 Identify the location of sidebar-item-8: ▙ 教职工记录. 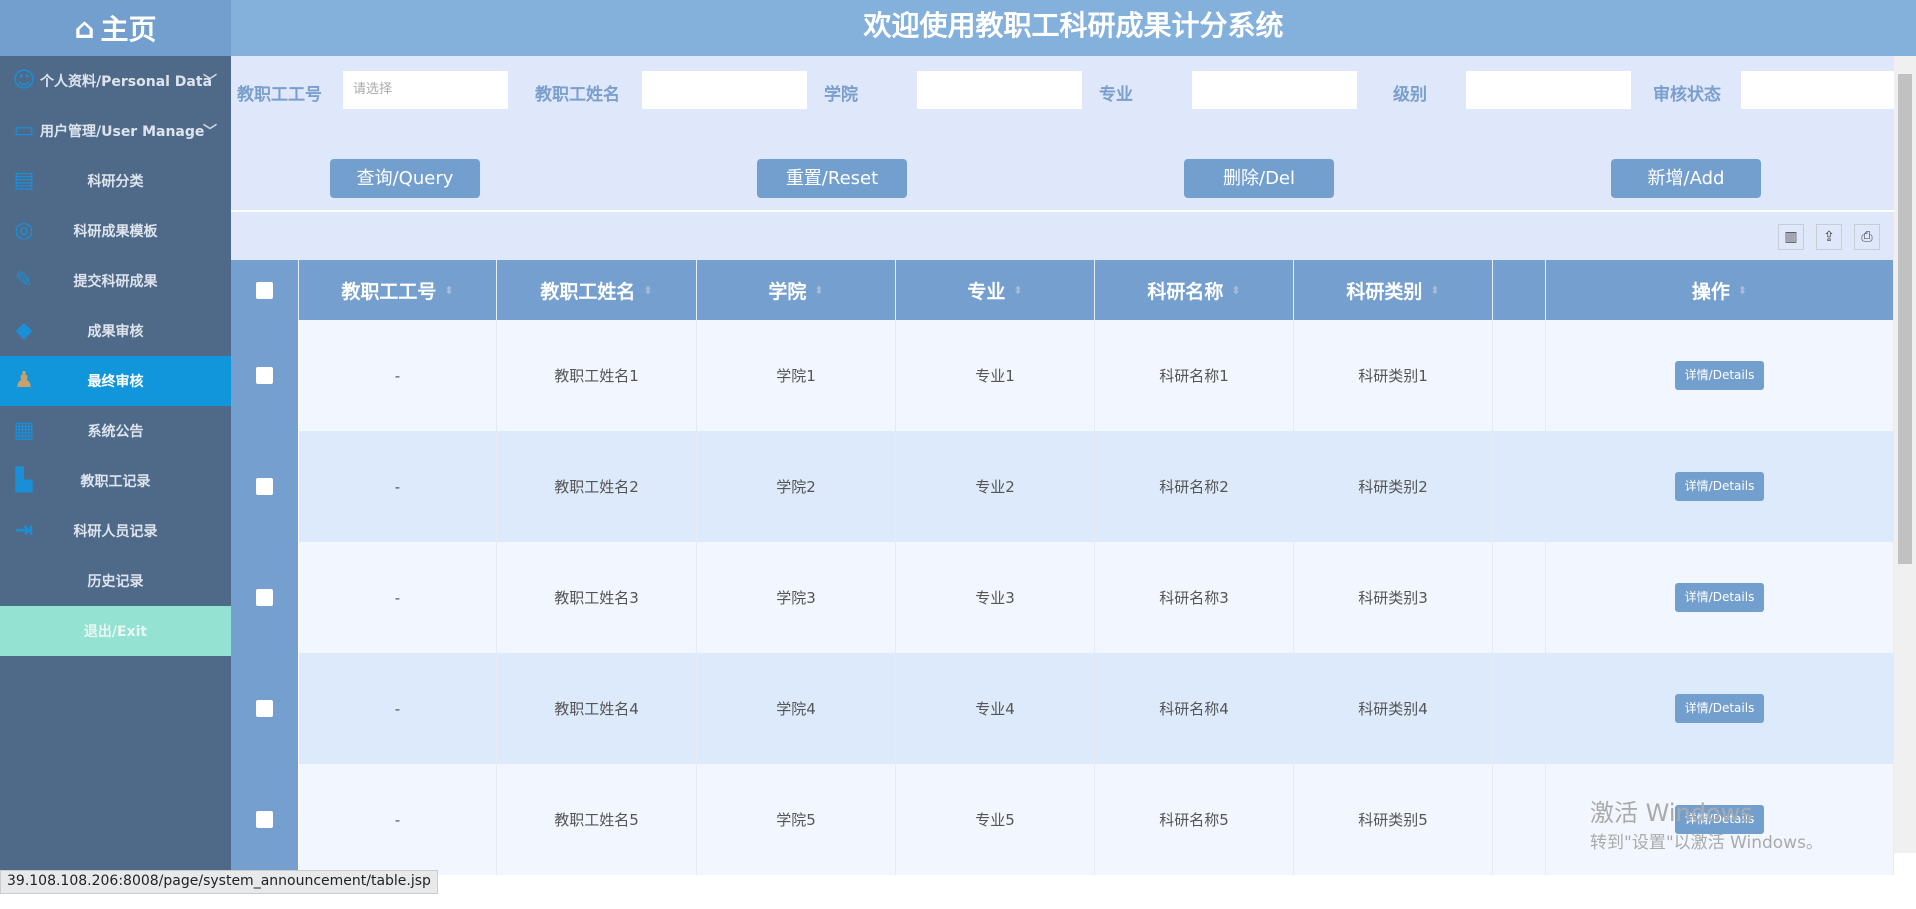
(115, 481).